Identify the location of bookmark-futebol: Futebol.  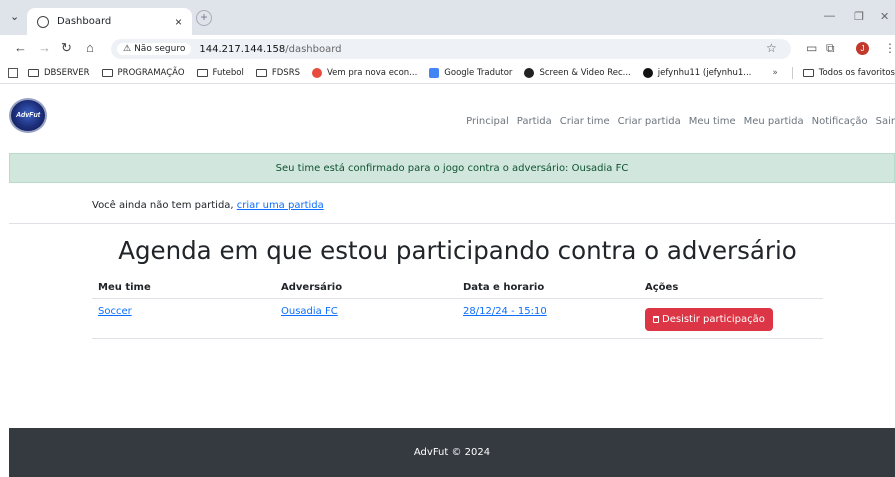
(220, 72).